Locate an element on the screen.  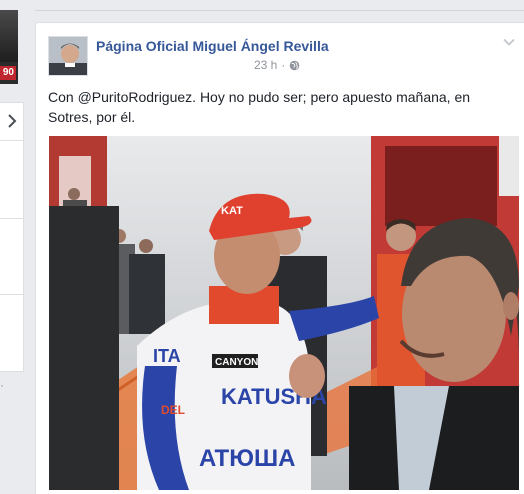
page-name-link: Página Oficial Miguel Ángel Revilla is located at coordinates (212, 46).